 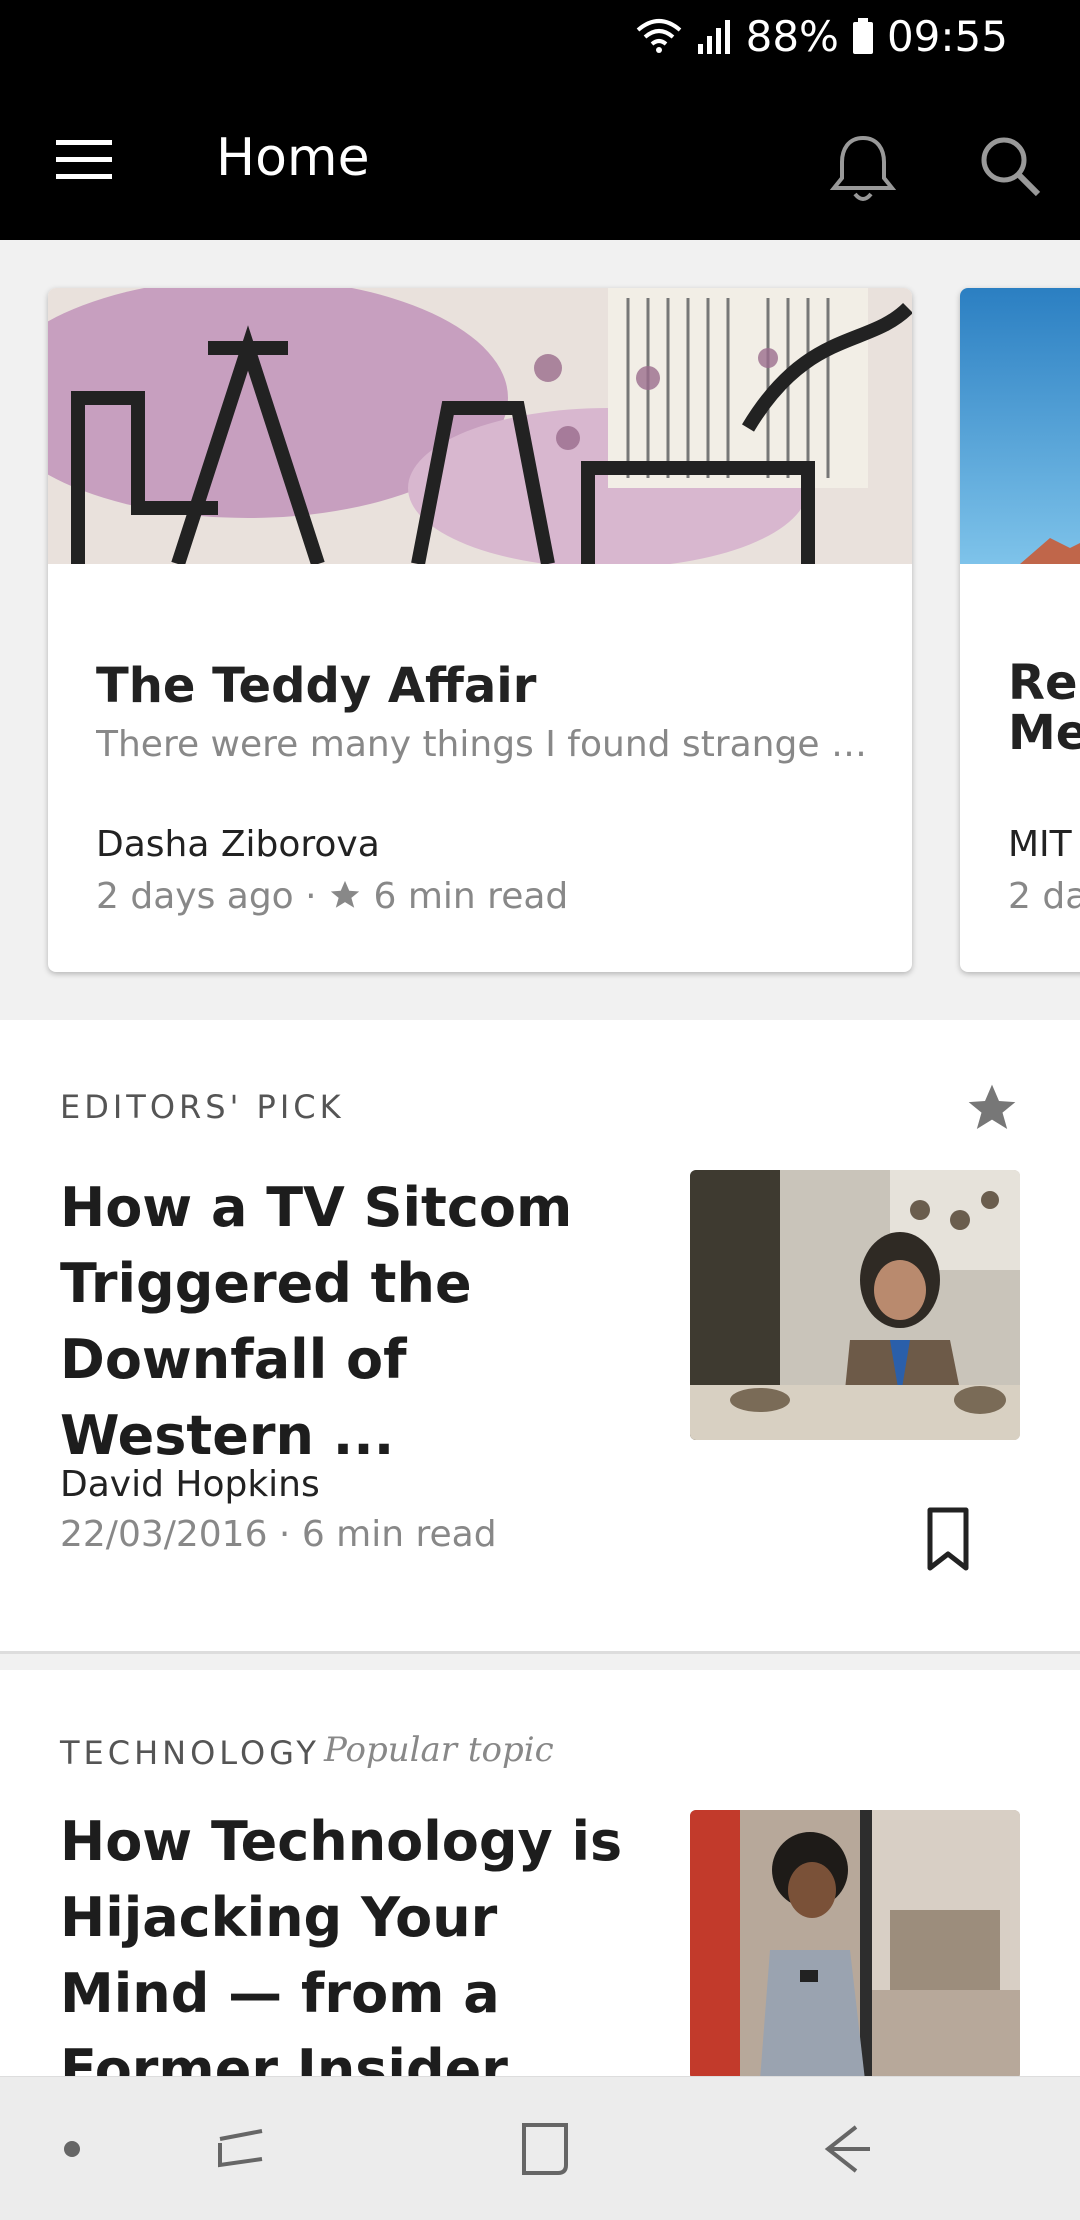 What do you see at coordinates (1020, 426) in the screenshot?
I see `card-image-peek` at bounding box center [1020, 426].